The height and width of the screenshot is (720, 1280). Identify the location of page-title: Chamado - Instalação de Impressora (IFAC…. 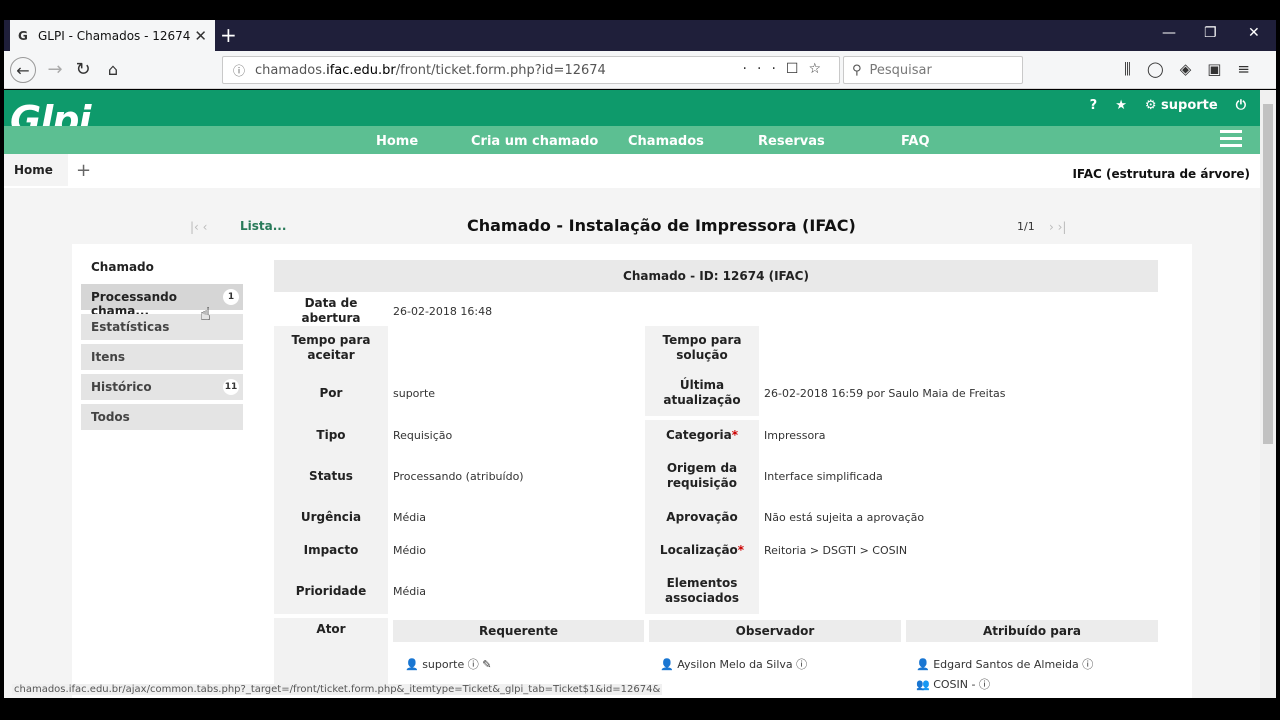
(661, 225).